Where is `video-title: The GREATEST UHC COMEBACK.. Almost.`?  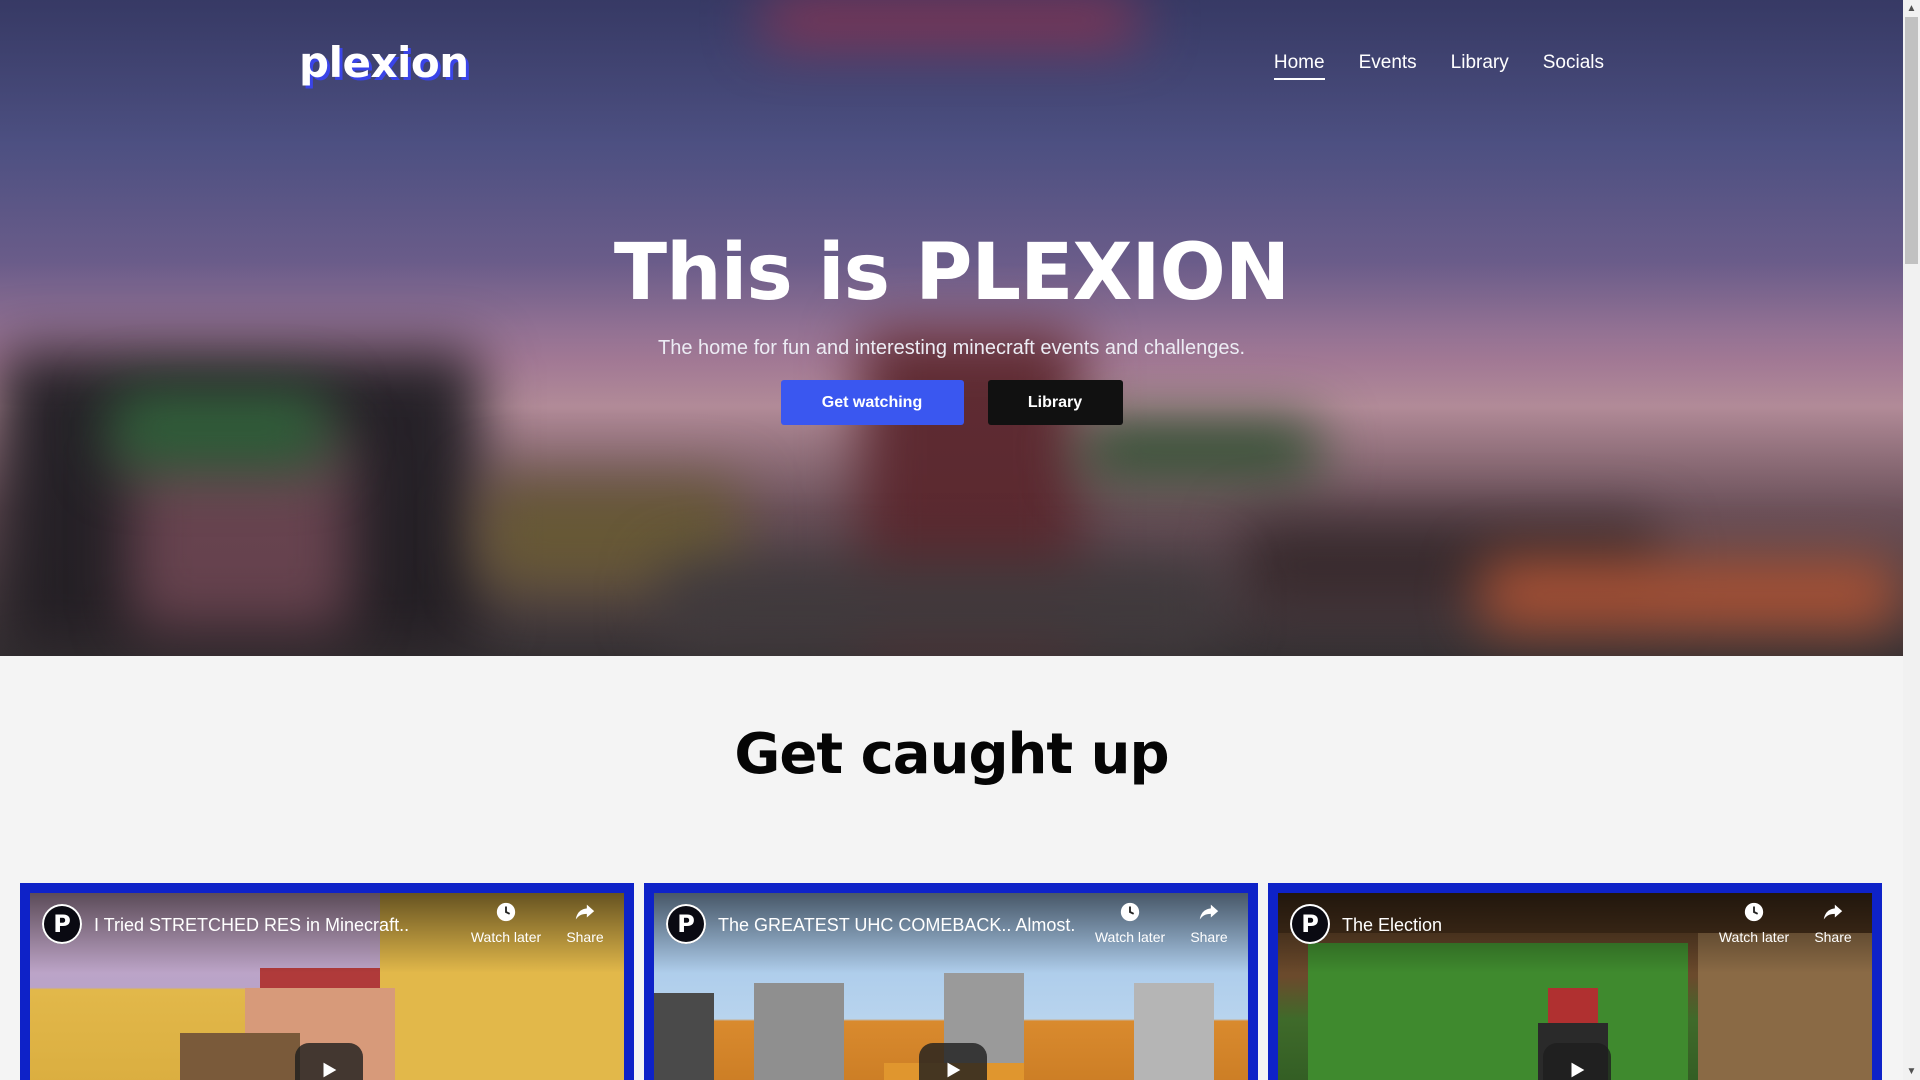 video-title: The GREATEST UHC COMEBACK.. Almost. is located at coordinates (896, 925).